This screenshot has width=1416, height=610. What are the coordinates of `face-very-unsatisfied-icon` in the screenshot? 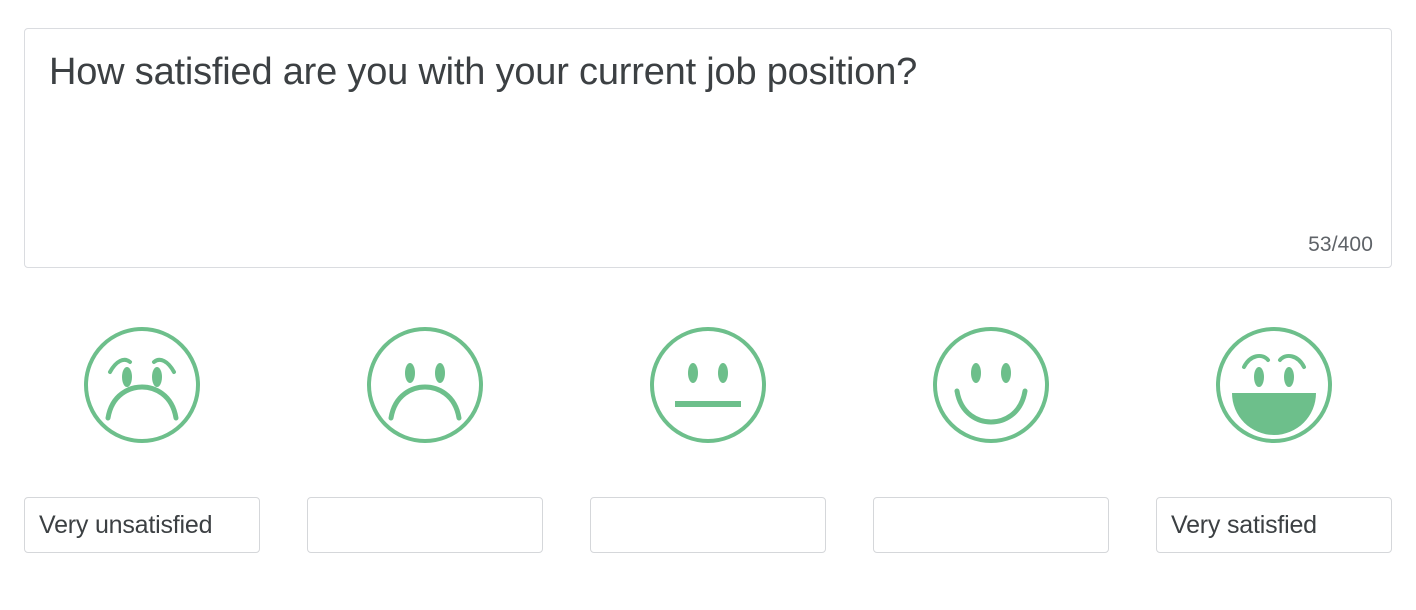 It's located at (142, 385).